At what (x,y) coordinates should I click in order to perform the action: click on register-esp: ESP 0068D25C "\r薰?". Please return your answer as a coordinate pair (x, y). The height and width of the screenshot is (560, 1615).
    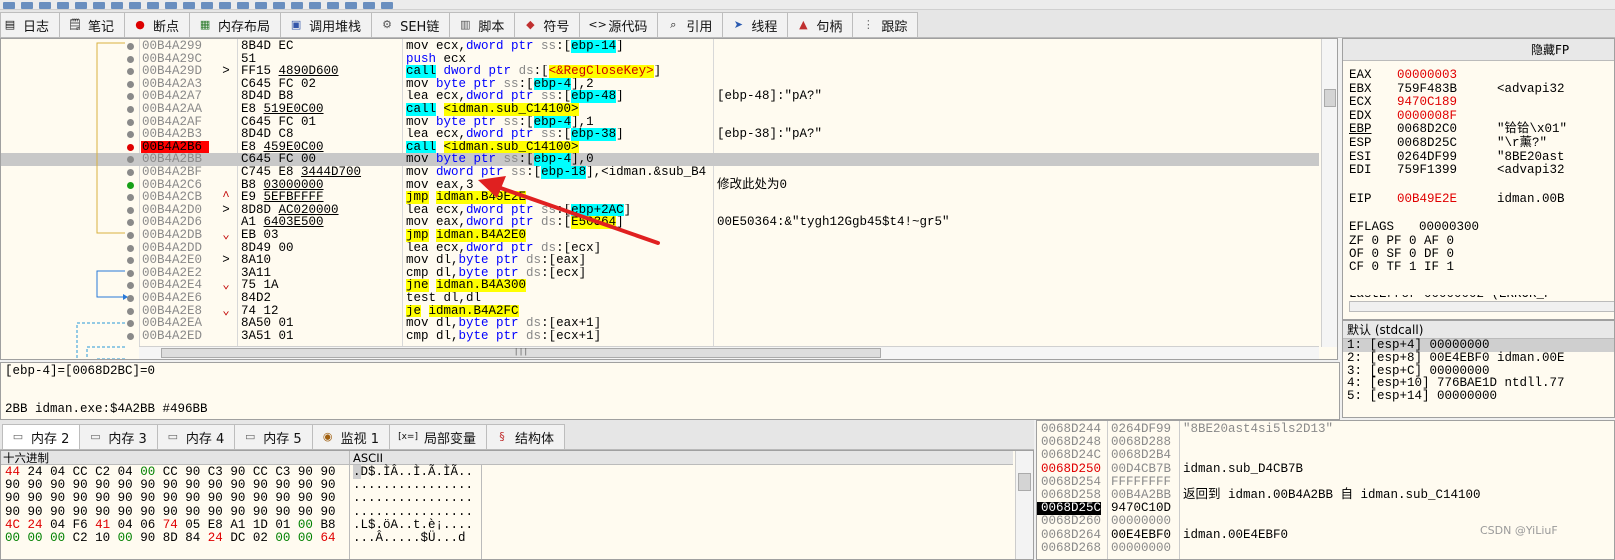
    Looking at the image, I should click on (1448, 143).